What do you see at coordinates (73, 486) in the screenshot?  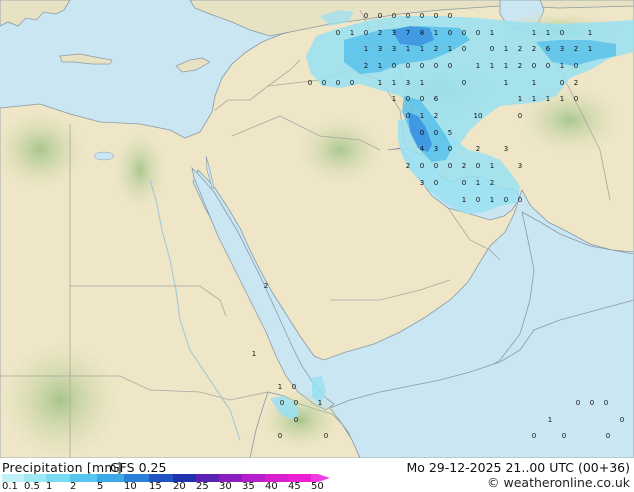 I see `scale-tick-label: 2` at bounding box center [73, 486].